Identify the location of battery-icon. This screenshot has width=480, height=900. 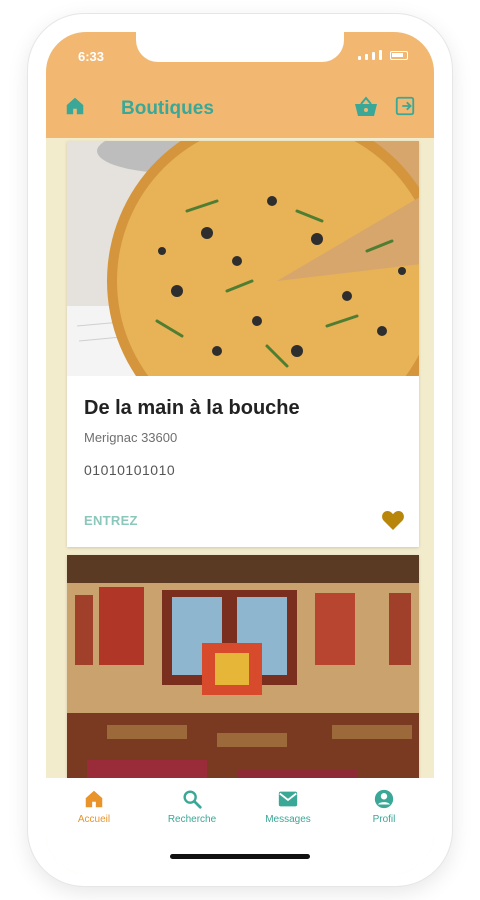
(399, 55).